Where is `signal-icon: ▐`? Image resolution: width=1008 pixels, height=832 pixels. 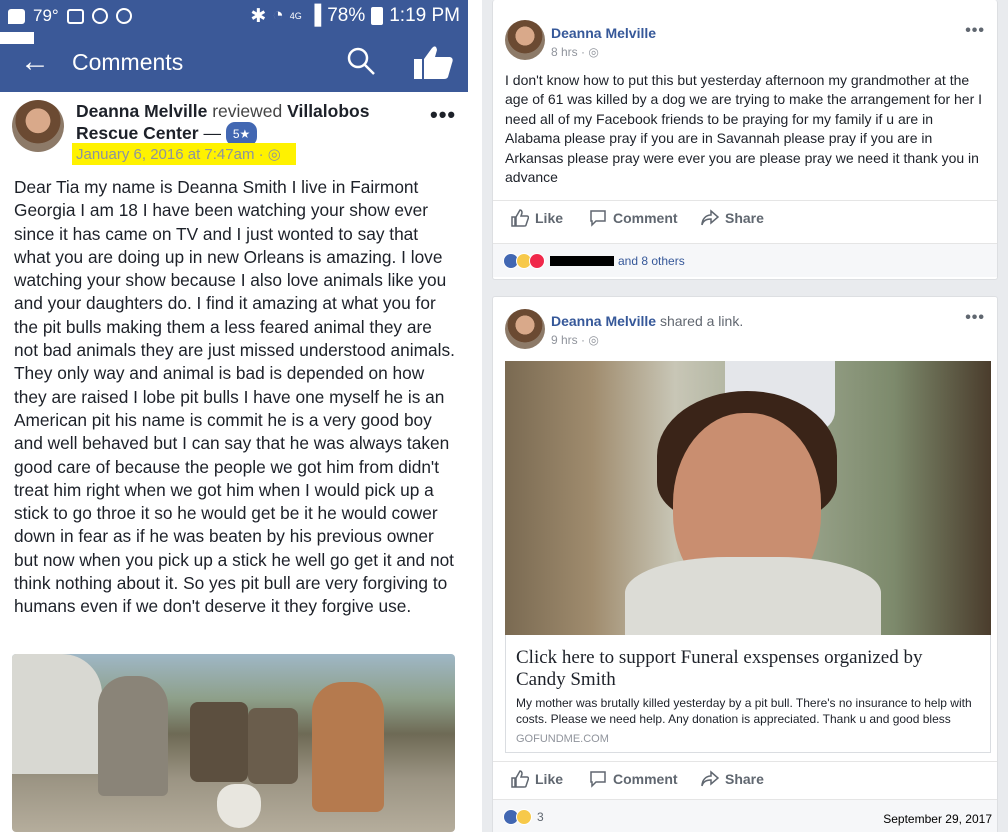 signal-icon: ▐ is located at coordinates (314, 15).